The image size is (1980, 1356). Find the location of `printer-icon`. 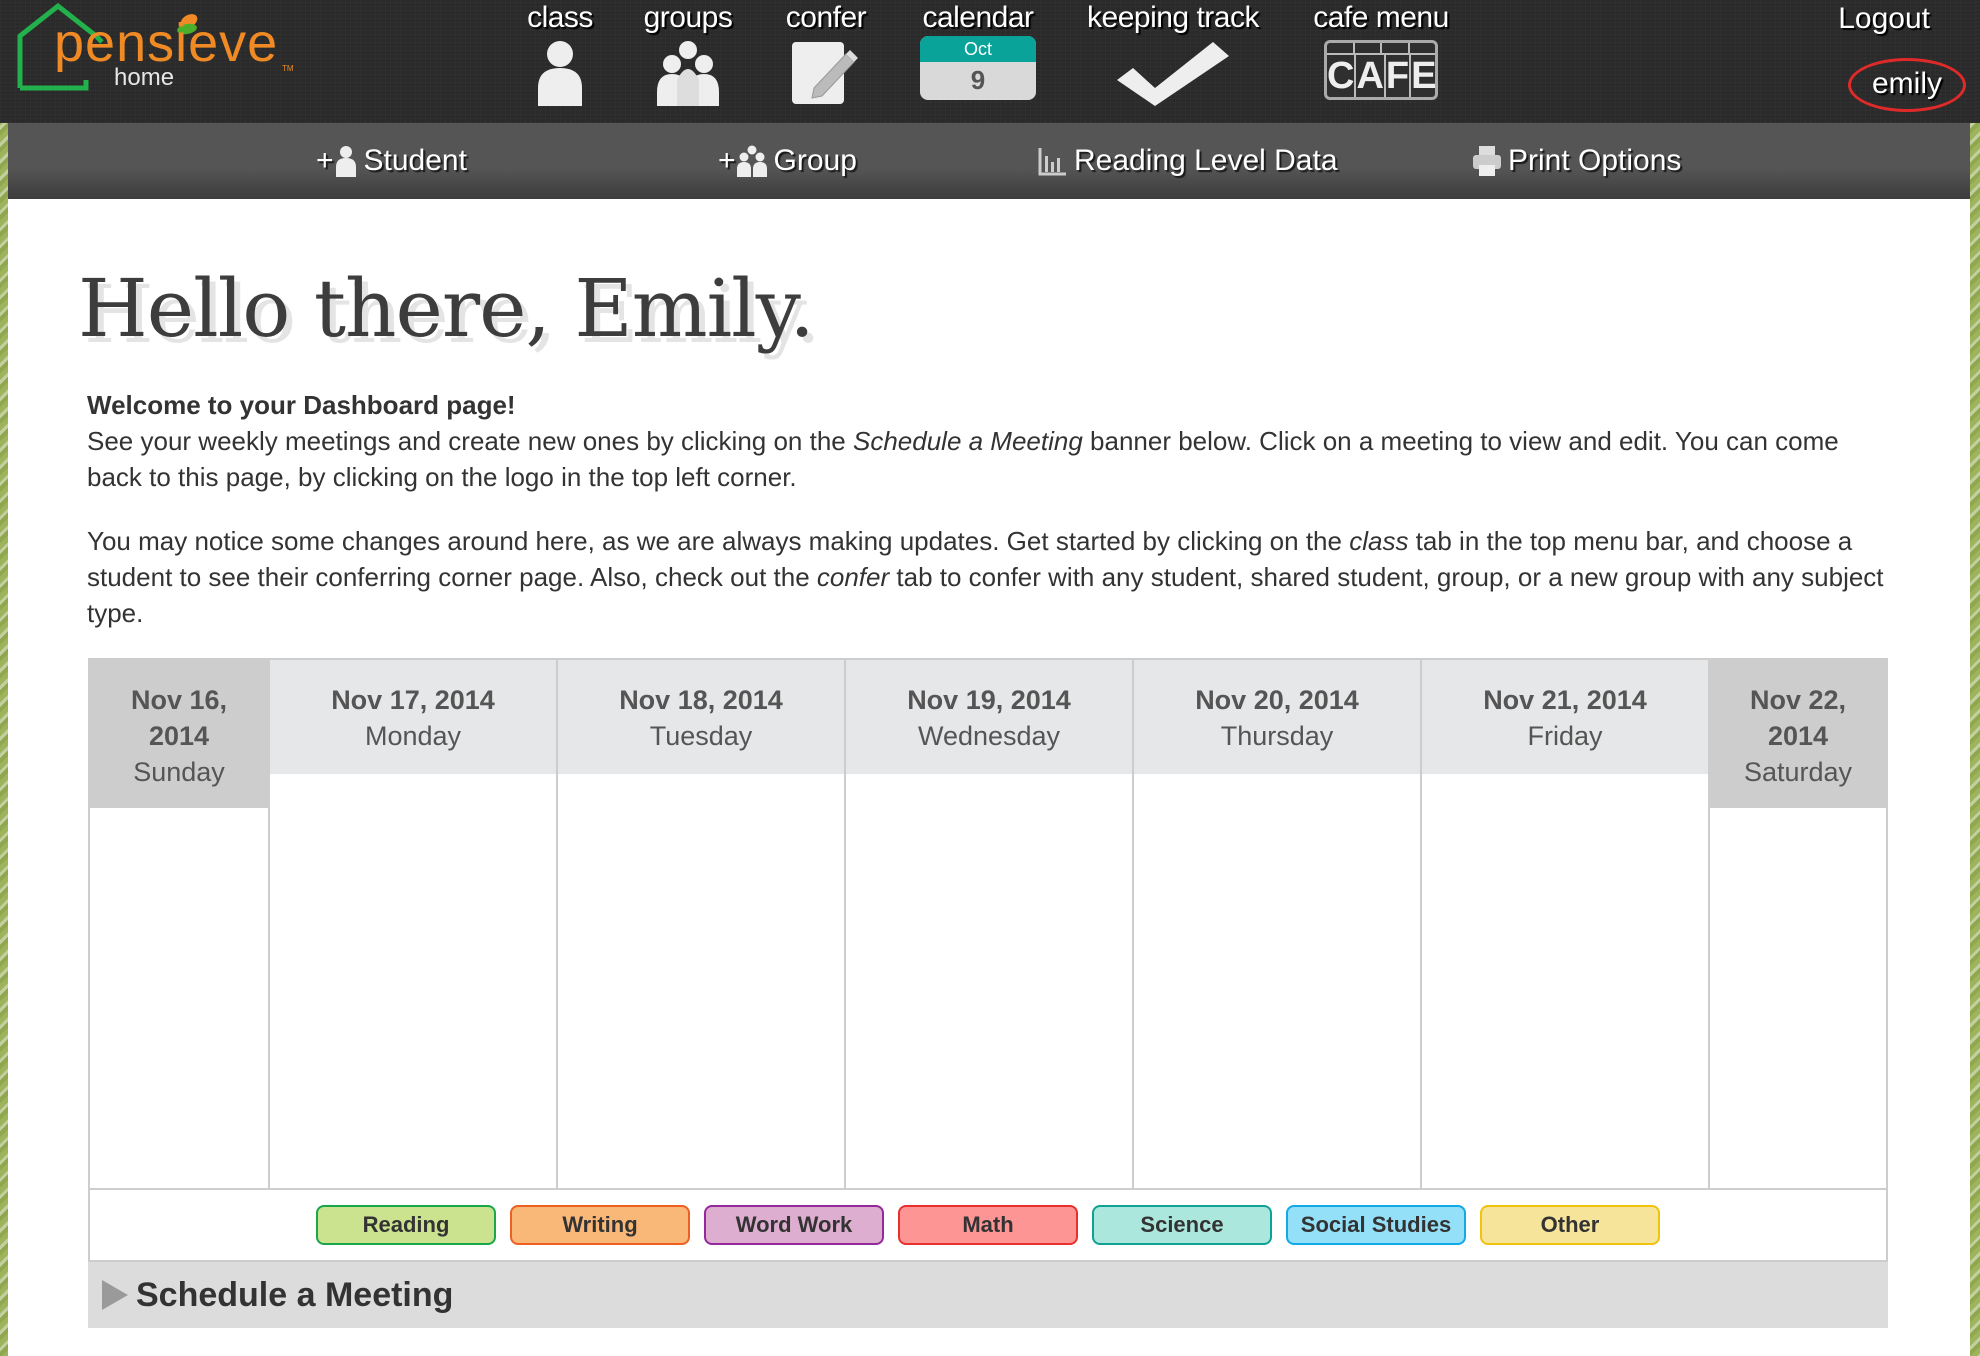

printer-icon is located at coordinates (1487, 161).